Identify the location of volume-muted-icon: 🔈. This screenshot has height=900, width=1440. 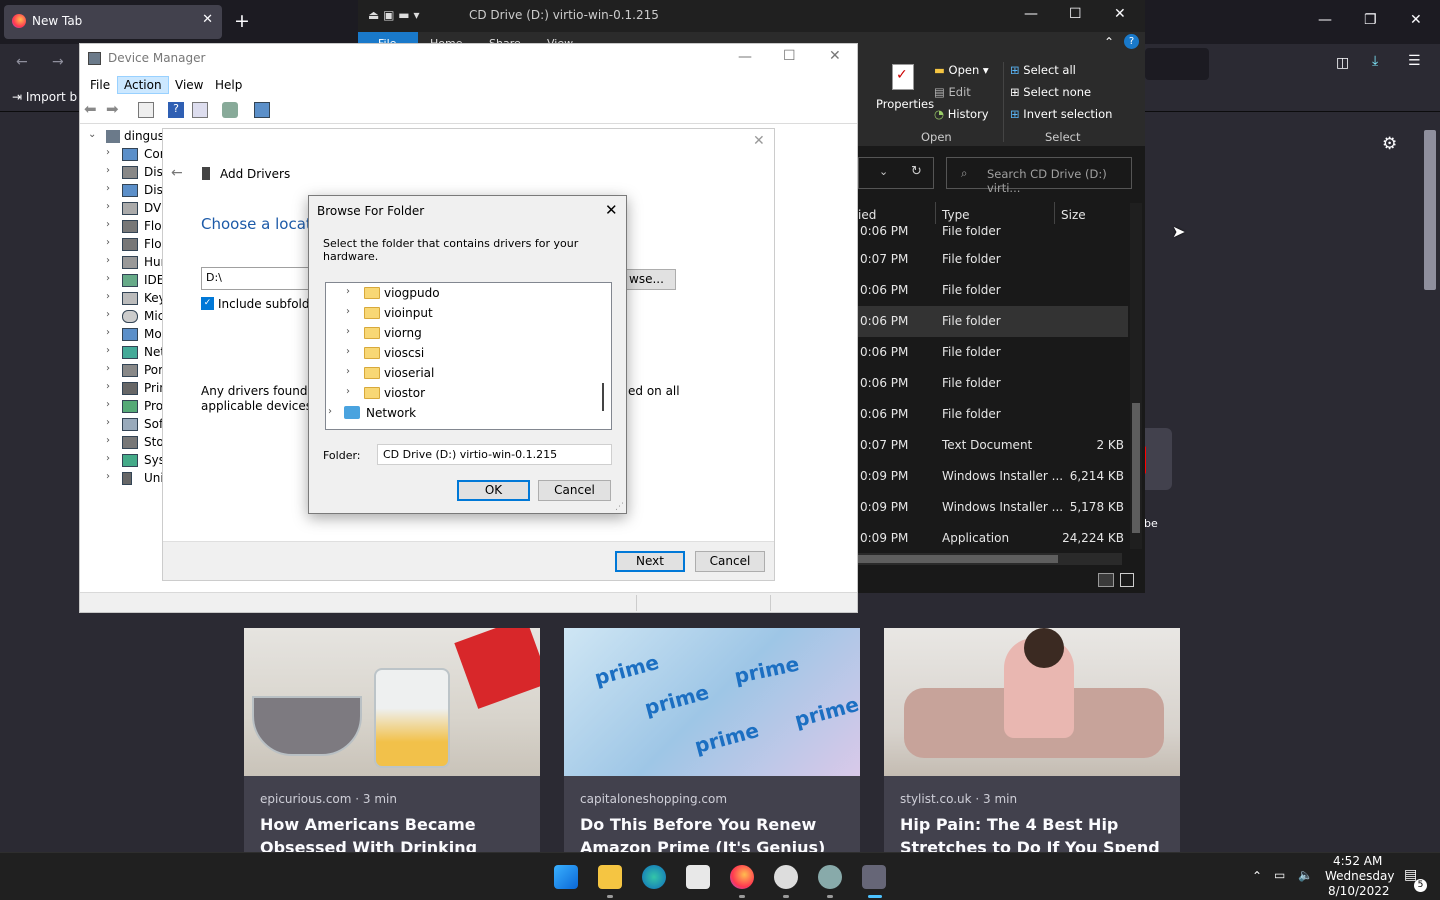
(1305, 875).